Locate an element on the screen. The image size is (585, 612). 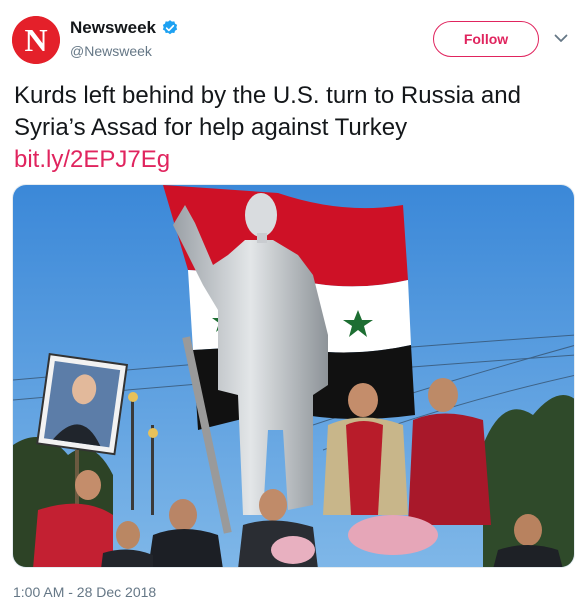
portrait-sign is located at coordinates (82, 404).